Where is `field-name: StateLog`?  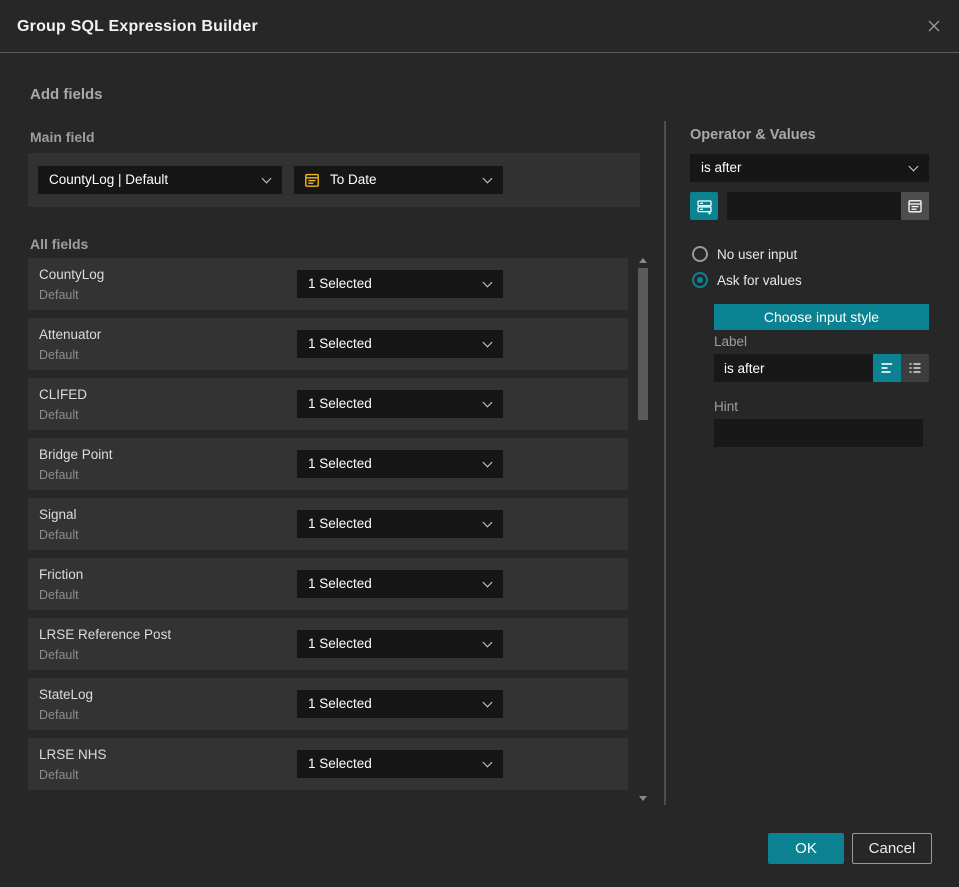 field-name: StateLog is located at coordinates (66, 694).